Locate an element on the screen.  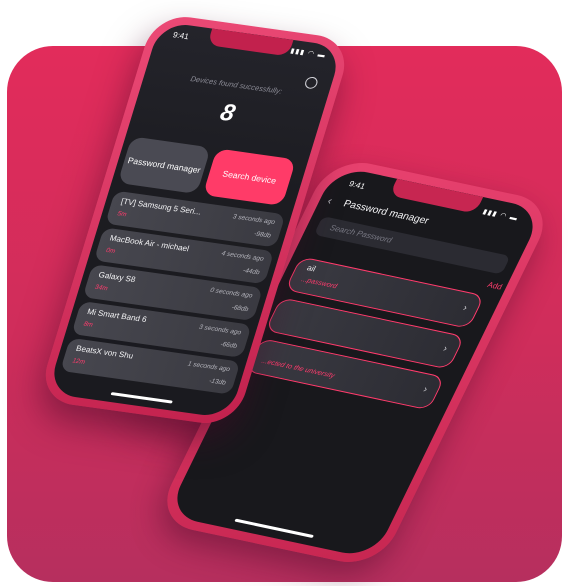
device-signal: -13db is located at coordinates (217, 382).